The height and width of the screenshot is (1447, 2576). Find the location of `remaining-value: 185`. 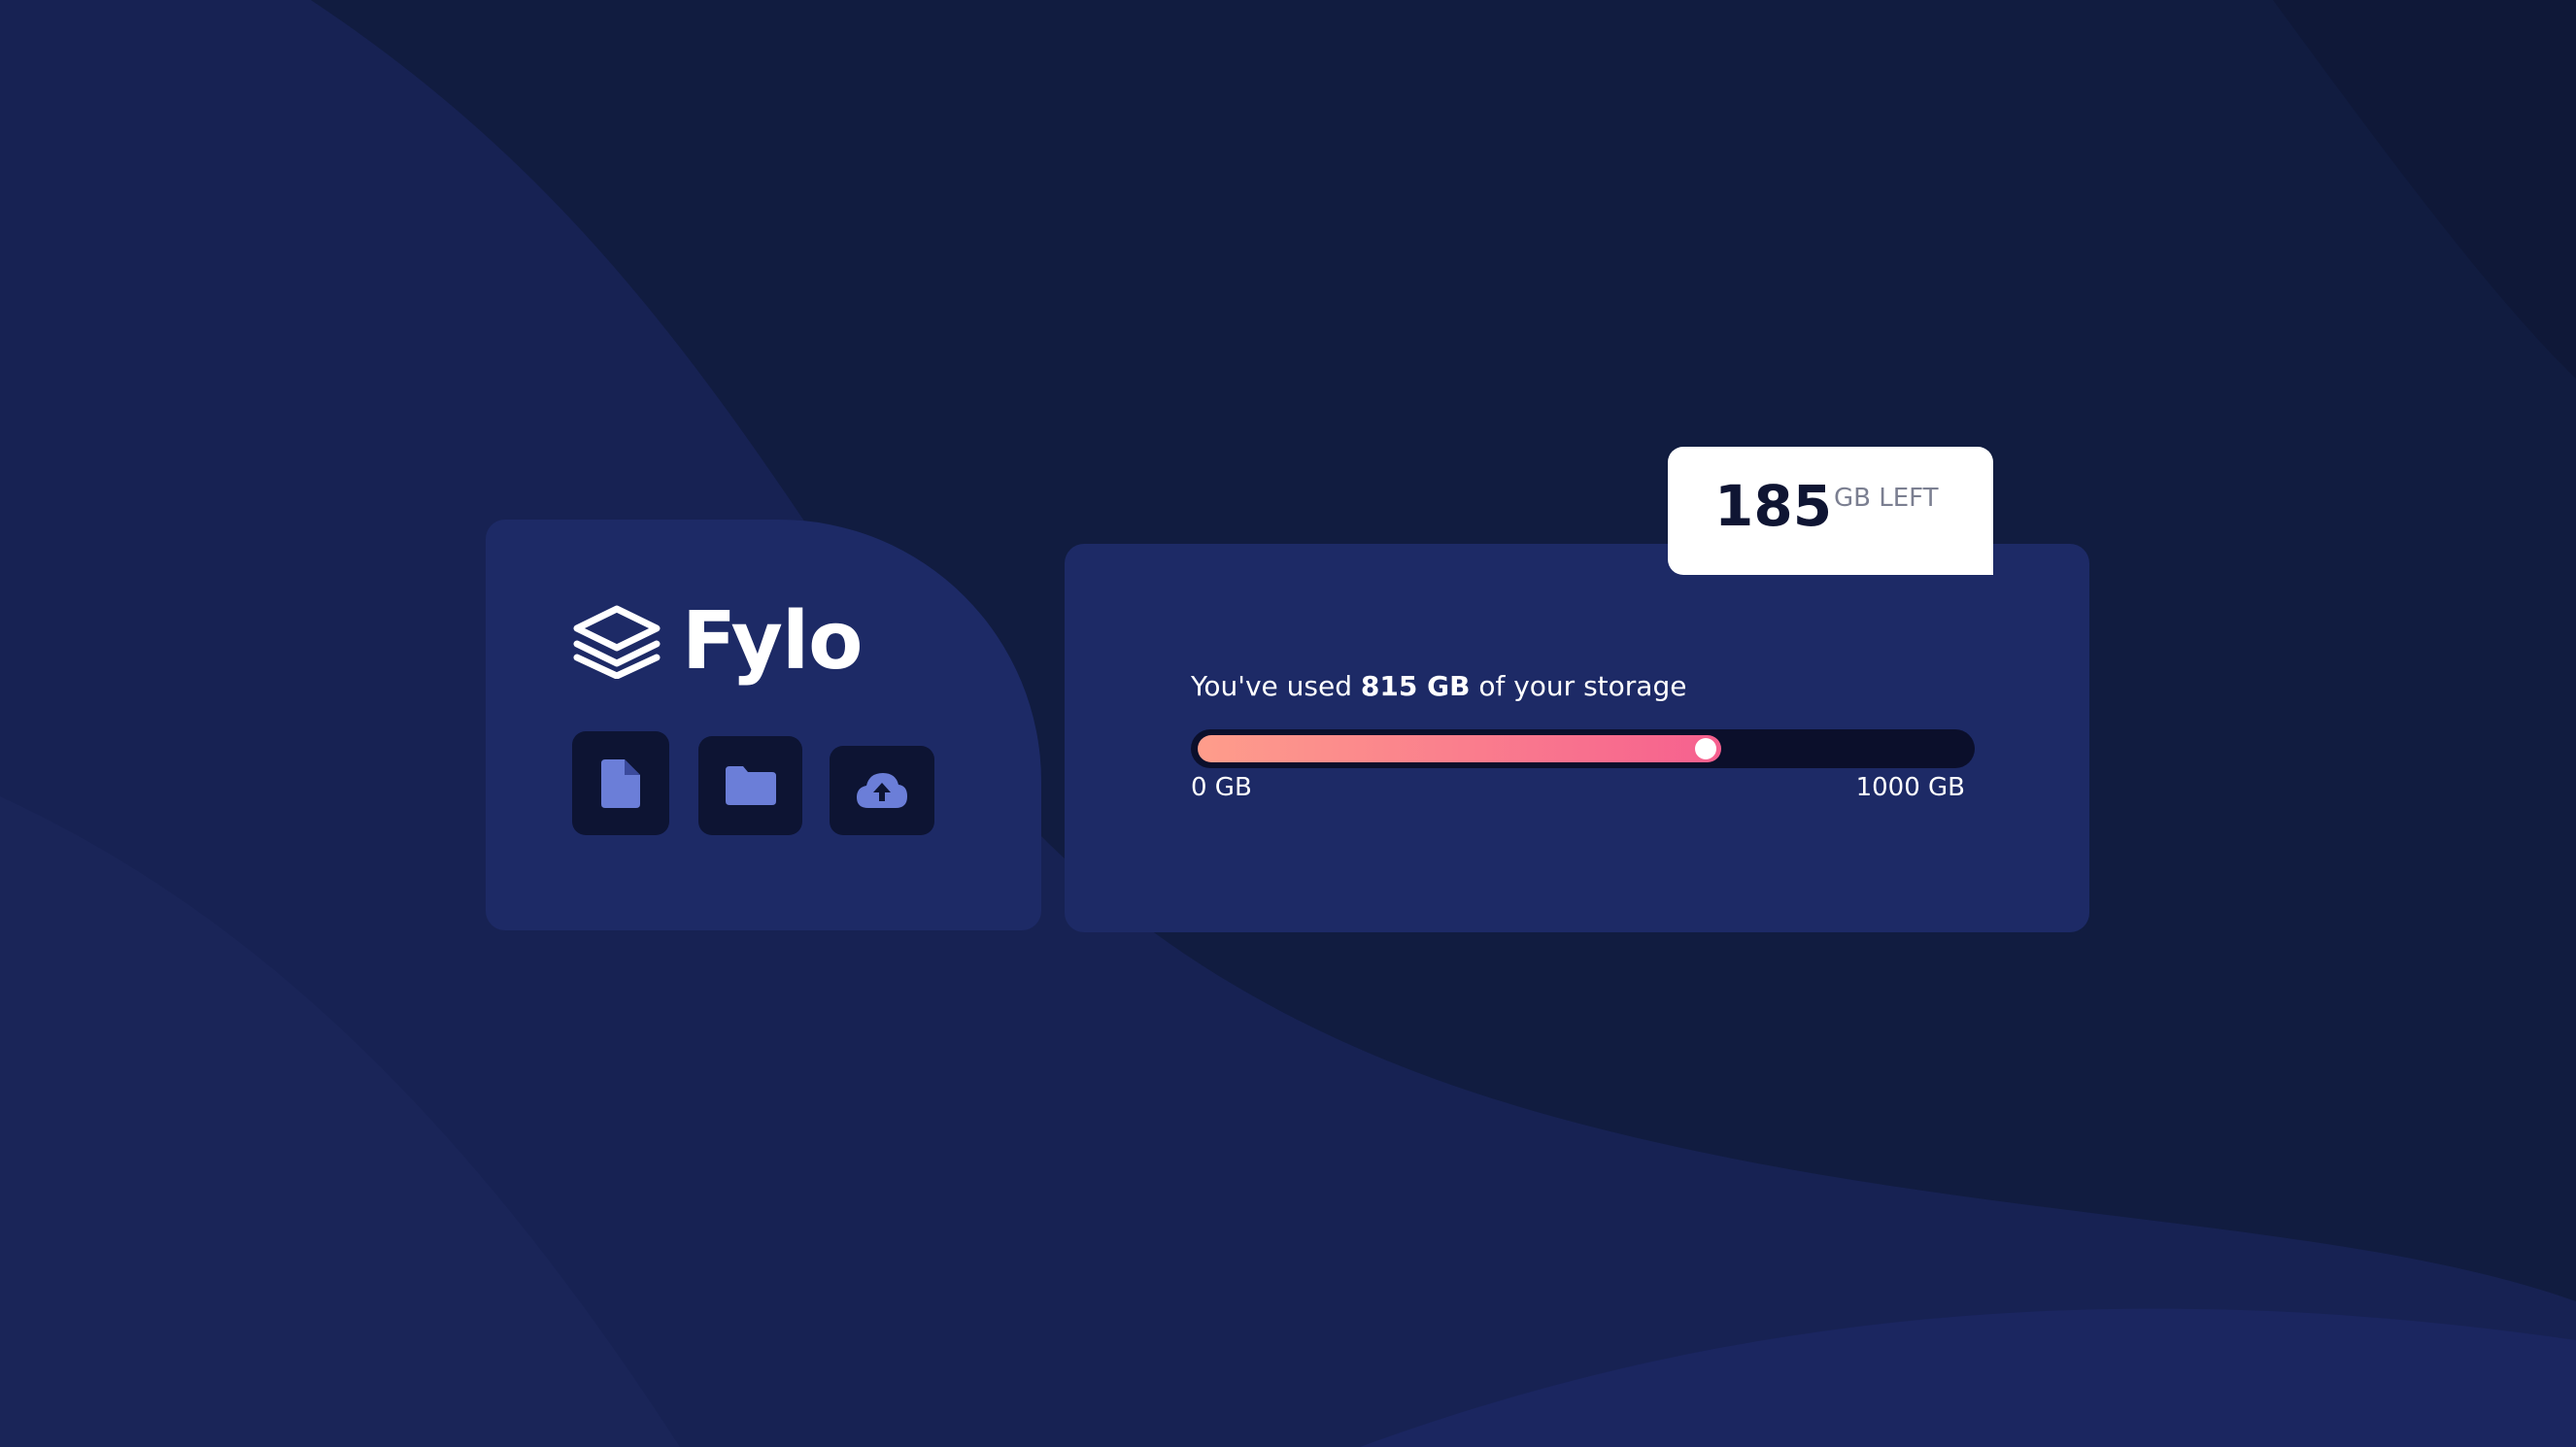

remaining-value: 185 is located at coordinates (1773, 506).